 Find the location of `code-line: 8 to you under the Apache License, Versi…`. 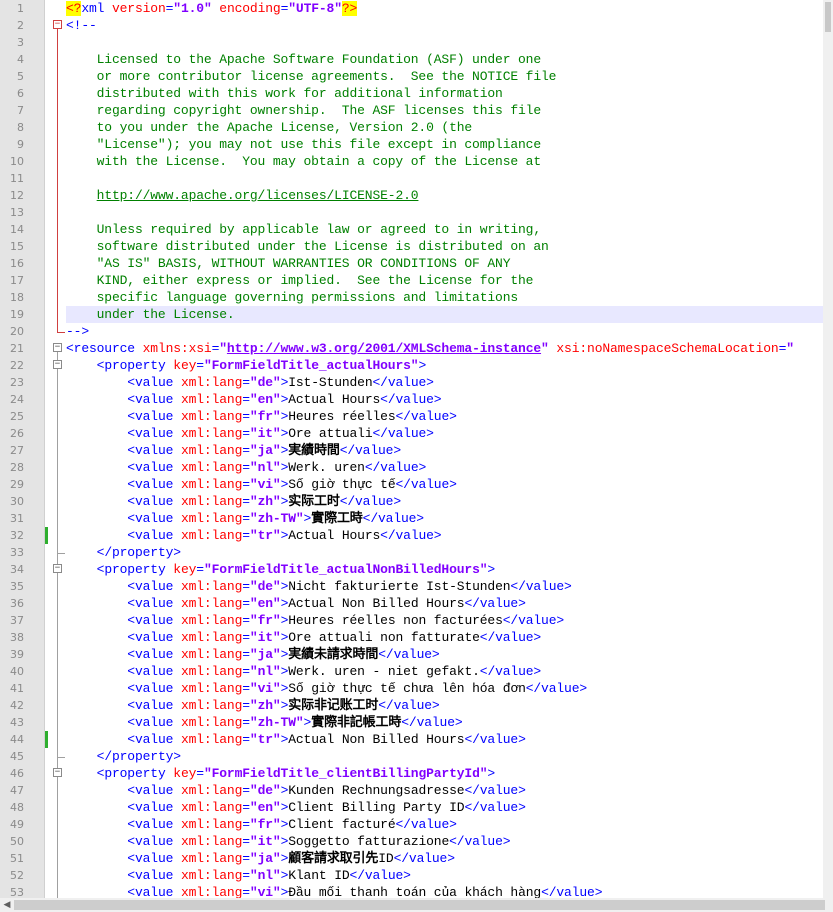

code-line: 8 to you under the Apache License, Versi… is located at coordinates (411, 127).